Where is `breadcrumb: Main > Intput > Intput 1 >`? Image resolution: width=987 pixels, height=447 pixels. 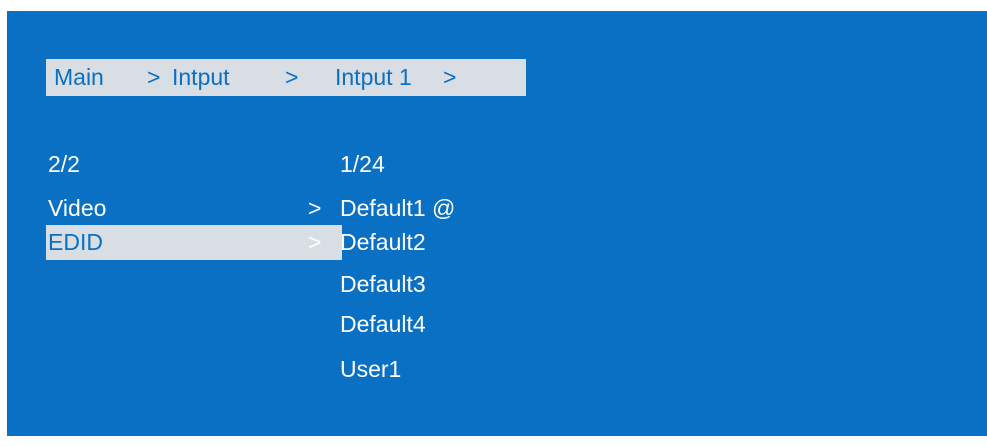 breadcrumb: Main > Intput > Intput 1 > is located at coordinates (286, 77).